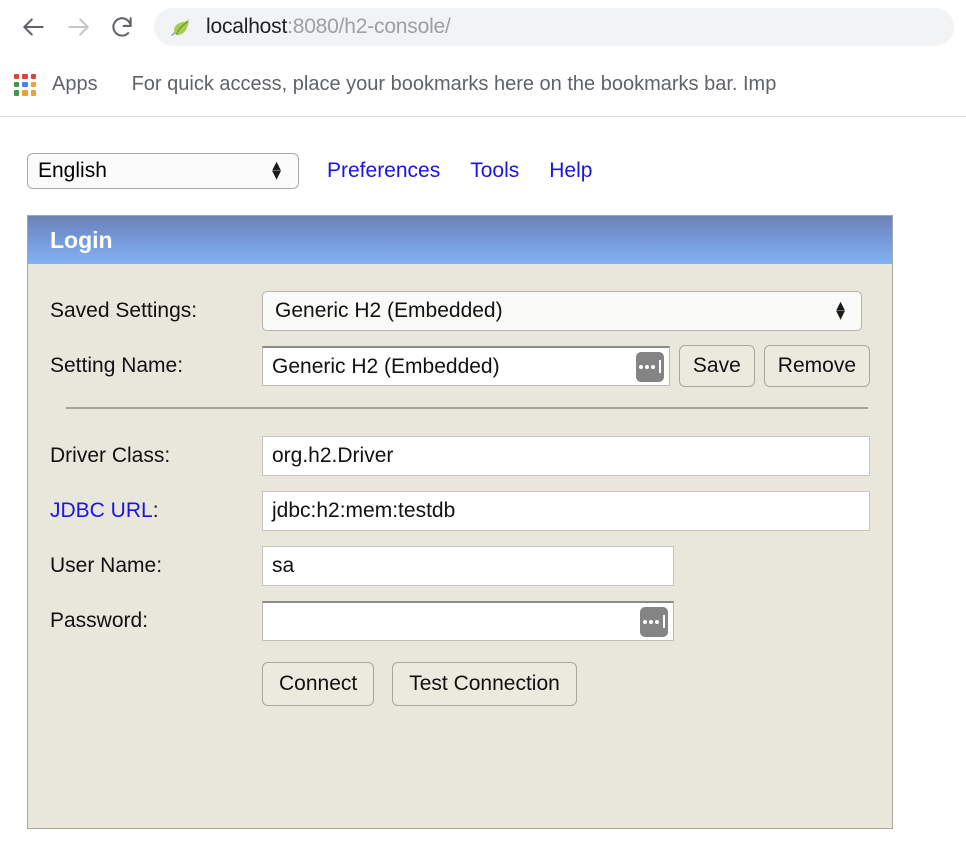 The width and height of the screenshot is (966, 852). Describe the element at coordinates (716, 366) in the screenshot. I see `save-button: Save` at that location.